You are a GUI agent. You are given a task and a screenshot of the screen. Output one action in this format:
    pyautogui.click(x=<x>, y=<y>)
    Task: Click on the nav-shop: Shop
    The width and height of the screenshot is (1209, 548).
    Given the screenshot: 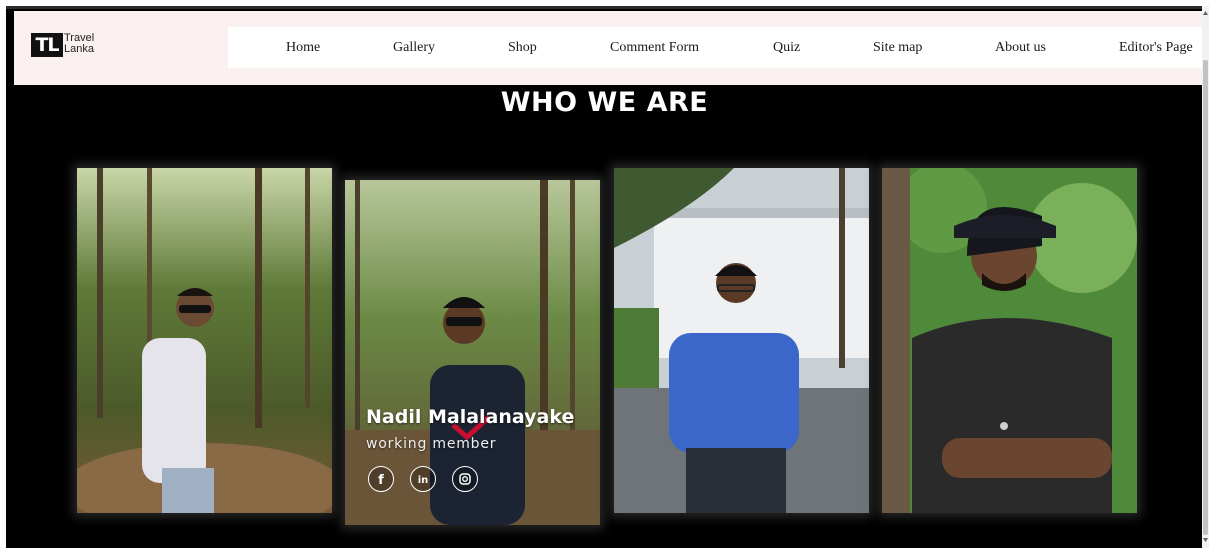 What is the action you would take?
    pyautogui.click(x=522, y=47)
    